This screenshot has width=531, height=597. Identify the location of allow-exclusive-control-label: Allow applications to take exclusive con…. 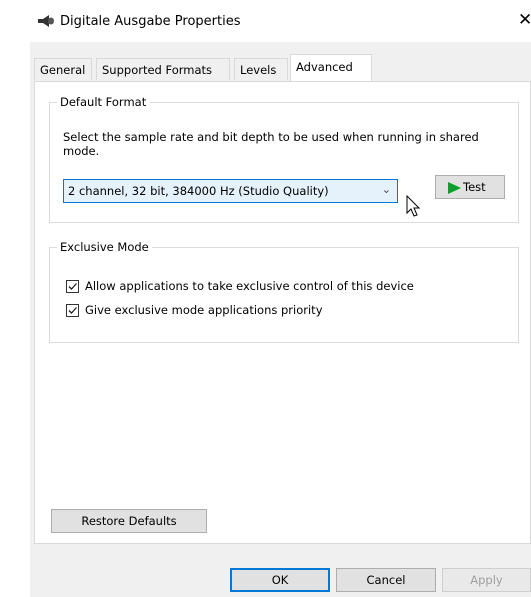
(249, 286).